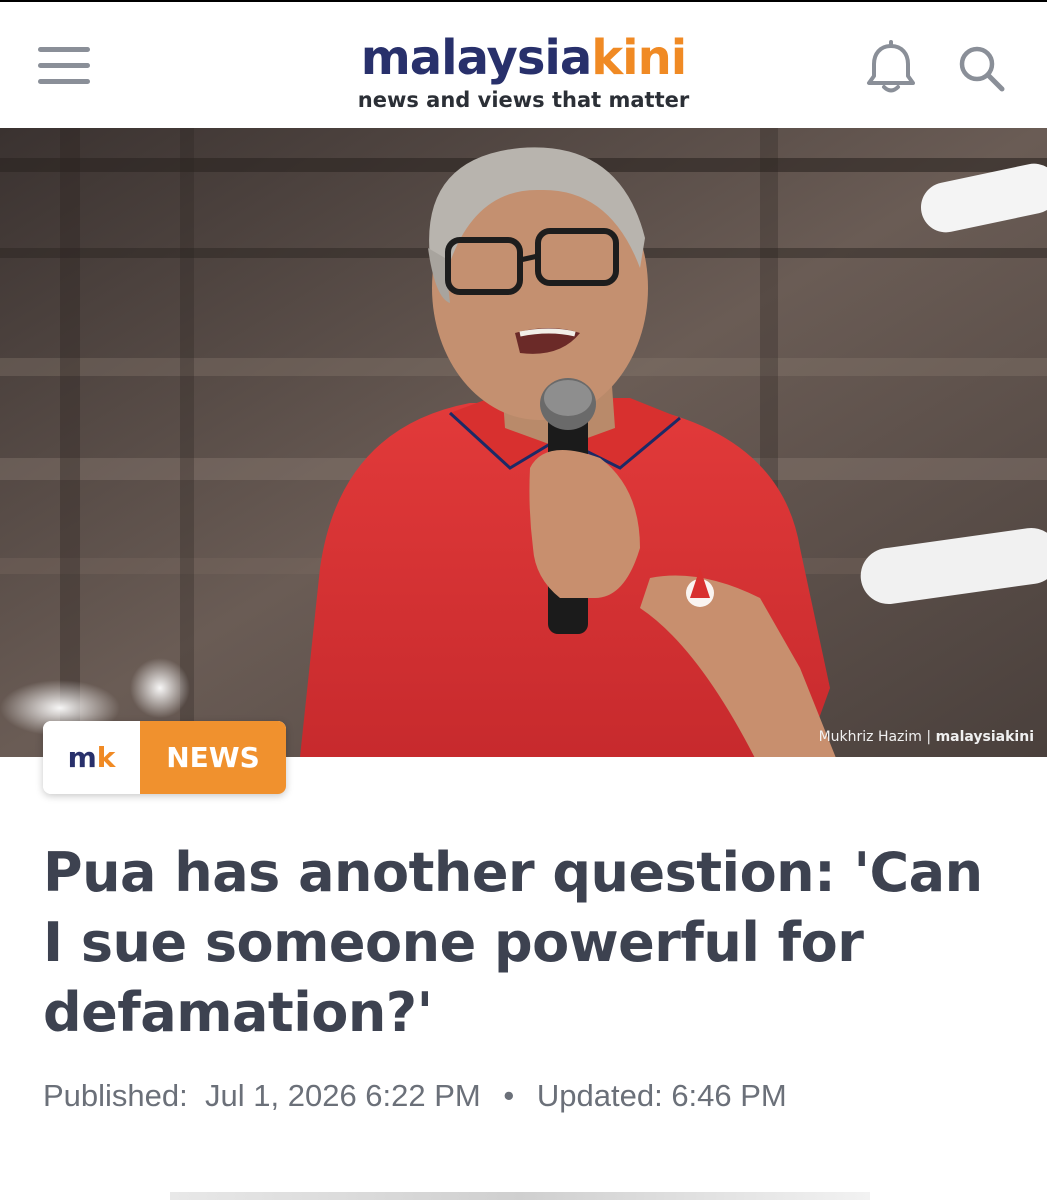 This screenshot has height=1200, width=1047. What do you see at coordinates (984, 737) in the screenshot?
I see `credit-outlet: malaysiakini` at bounding box center [984, 737].